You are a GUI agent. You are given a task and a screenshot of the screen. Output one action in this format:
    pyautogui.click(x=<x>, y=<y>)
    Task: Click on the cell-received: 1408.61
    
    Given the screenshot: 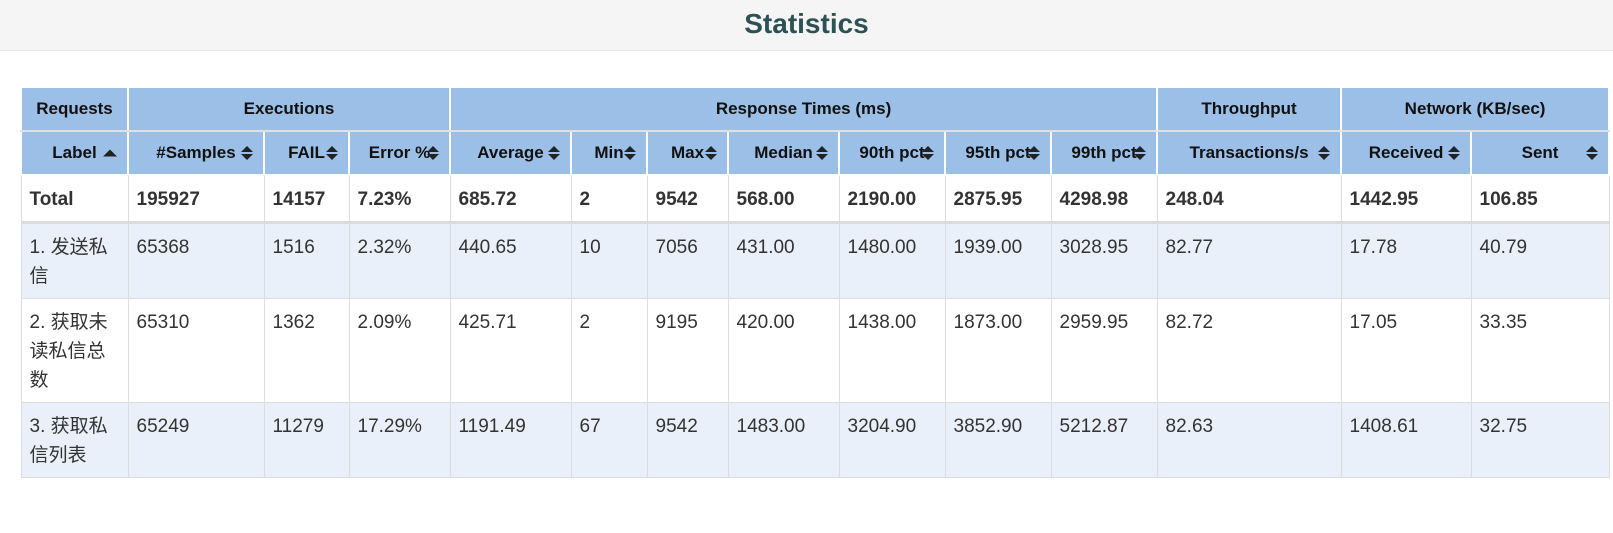 What is the action you would take?
    pyautogui.click(x=1406, y=440)
    